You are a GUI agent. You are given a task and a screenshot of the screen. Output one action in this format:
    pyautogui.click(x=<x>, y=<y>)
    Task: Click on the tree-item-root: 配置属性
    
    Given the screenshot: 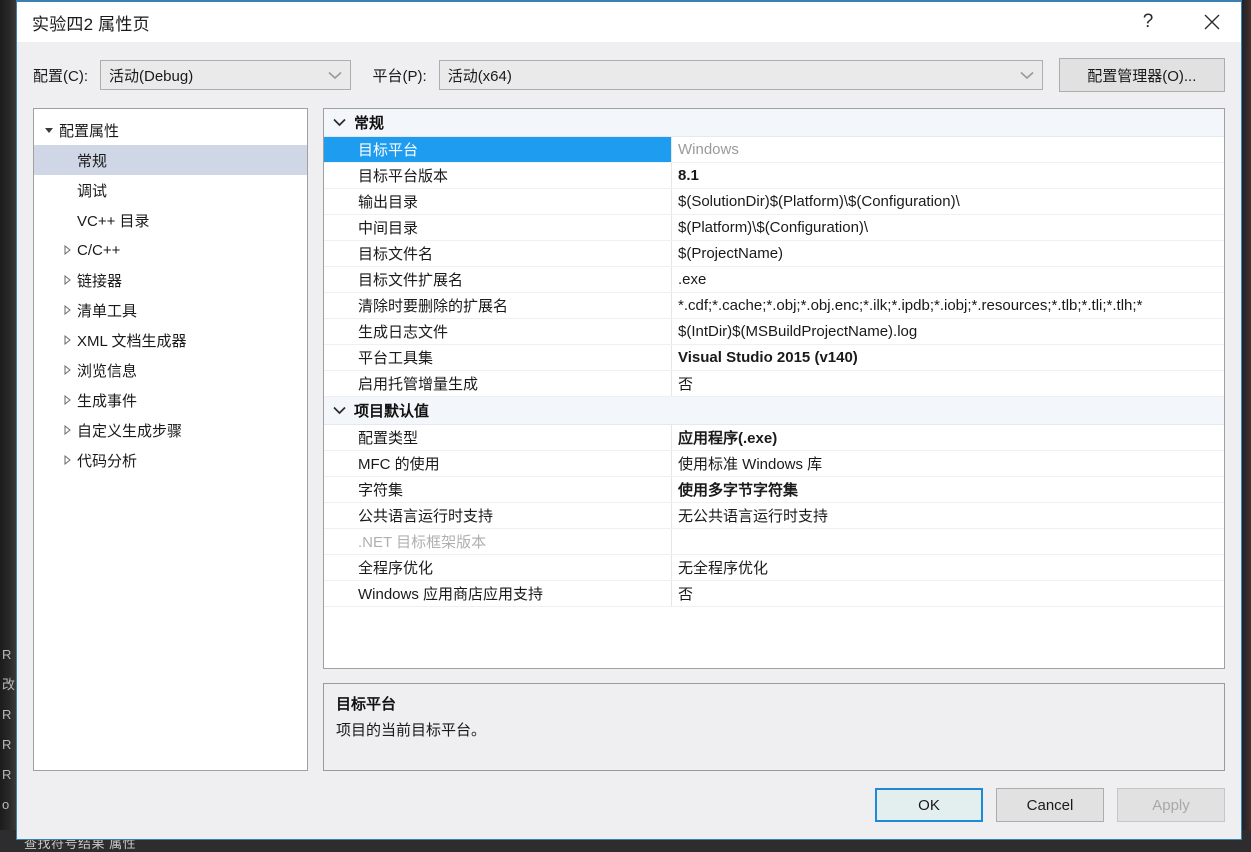 What is the action you would take?
    pyautogui.click(x=170, y=130)
    